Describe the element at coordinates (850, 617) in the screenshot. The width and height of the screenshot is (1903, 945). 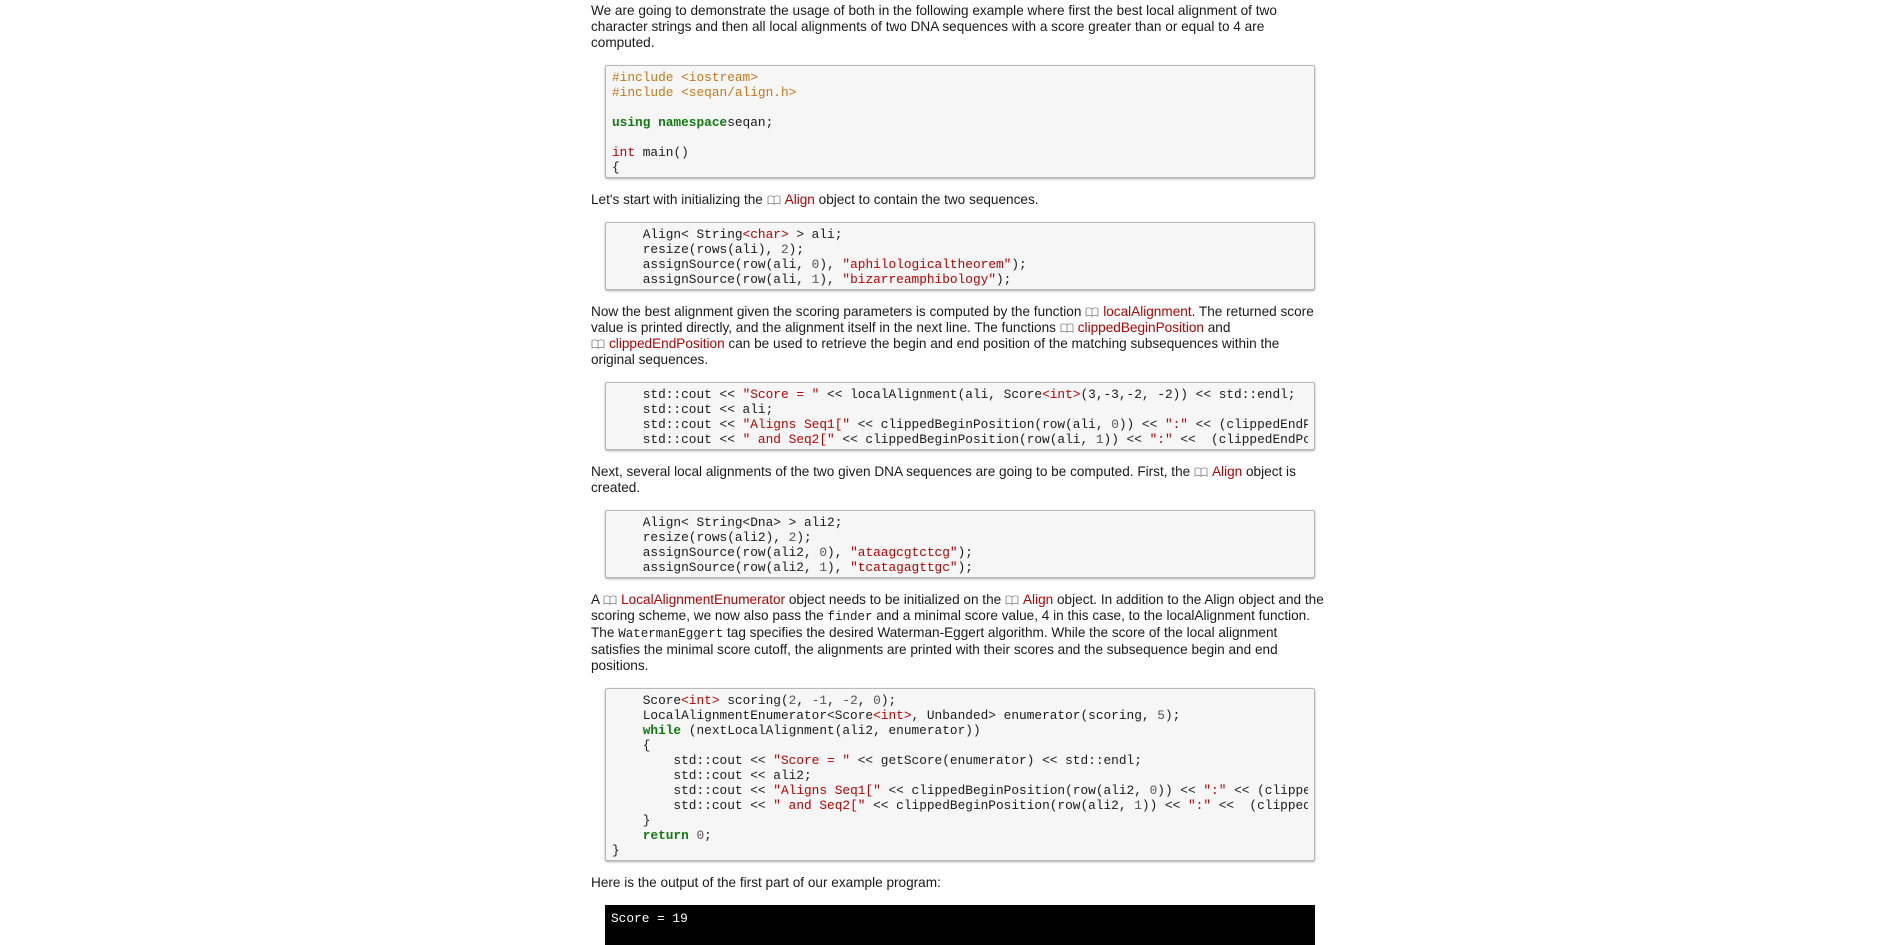
I see `inline-code-finder: finder` at that location.